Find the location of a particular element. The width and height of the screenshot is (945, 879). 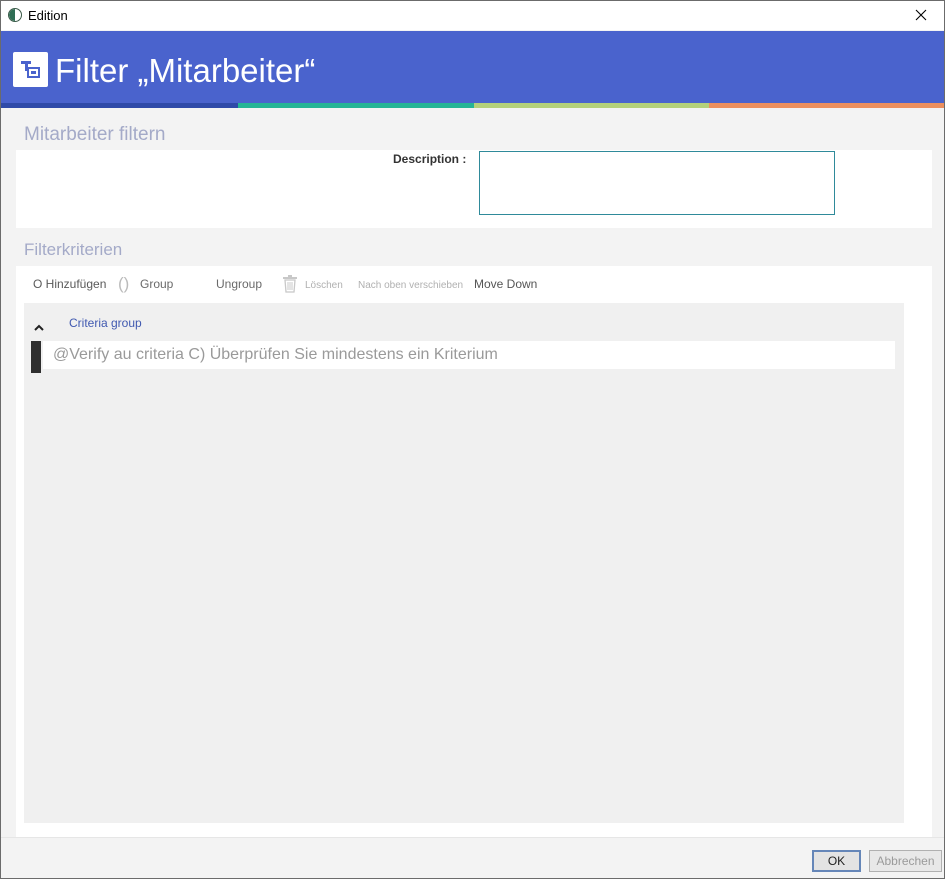

close-icon is located at coordinates (921, 15).